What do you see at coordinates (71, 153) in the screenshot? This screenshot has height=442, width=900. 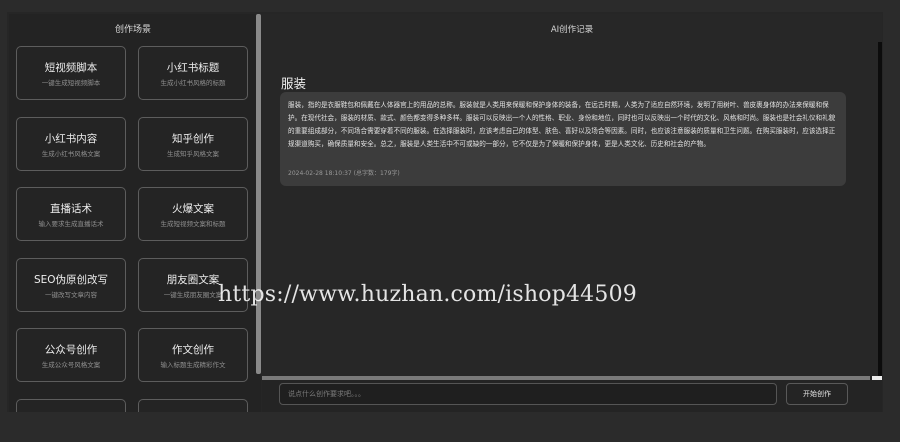 I see `scene-card-subtitle: 生成小红书风格文案` at bounding box center [71, 153].